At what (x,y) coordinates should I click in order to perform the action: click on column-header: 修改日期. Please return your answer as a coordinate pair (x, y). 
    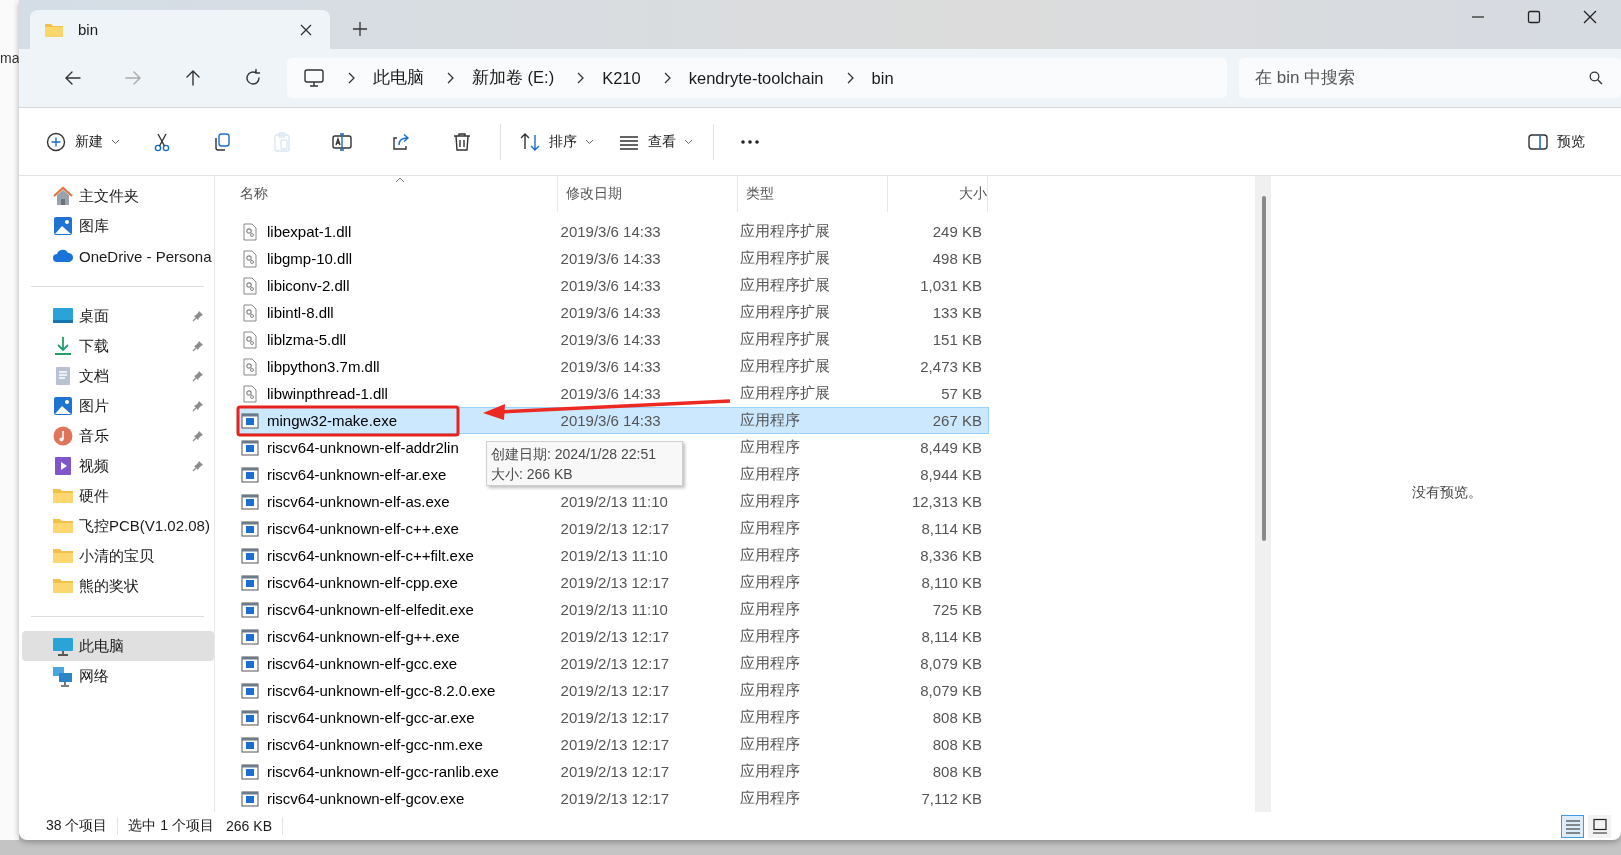
    Looking at the image, I should click on (594, 194).